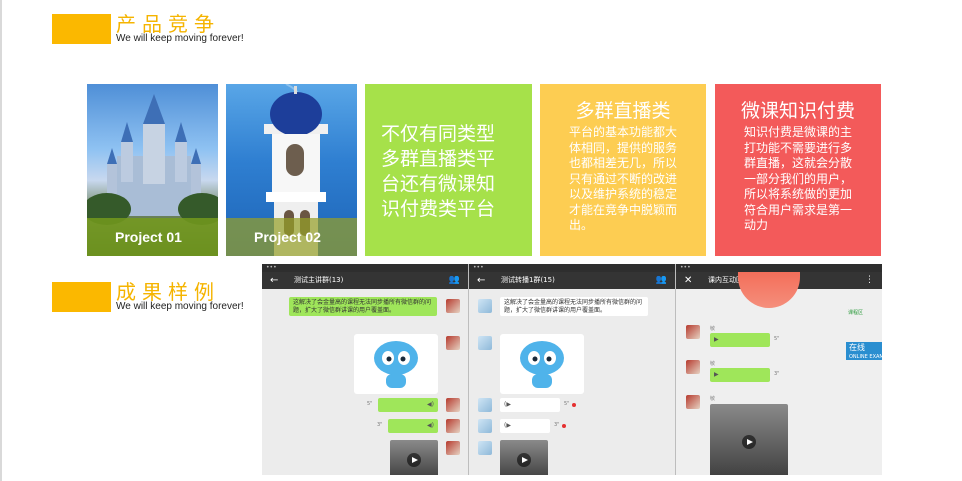 This screenshot has height=481, width=962. Describe the element at coordinates (855, 312) in the screenshot. I see `course-tag: 课程区` at that location.